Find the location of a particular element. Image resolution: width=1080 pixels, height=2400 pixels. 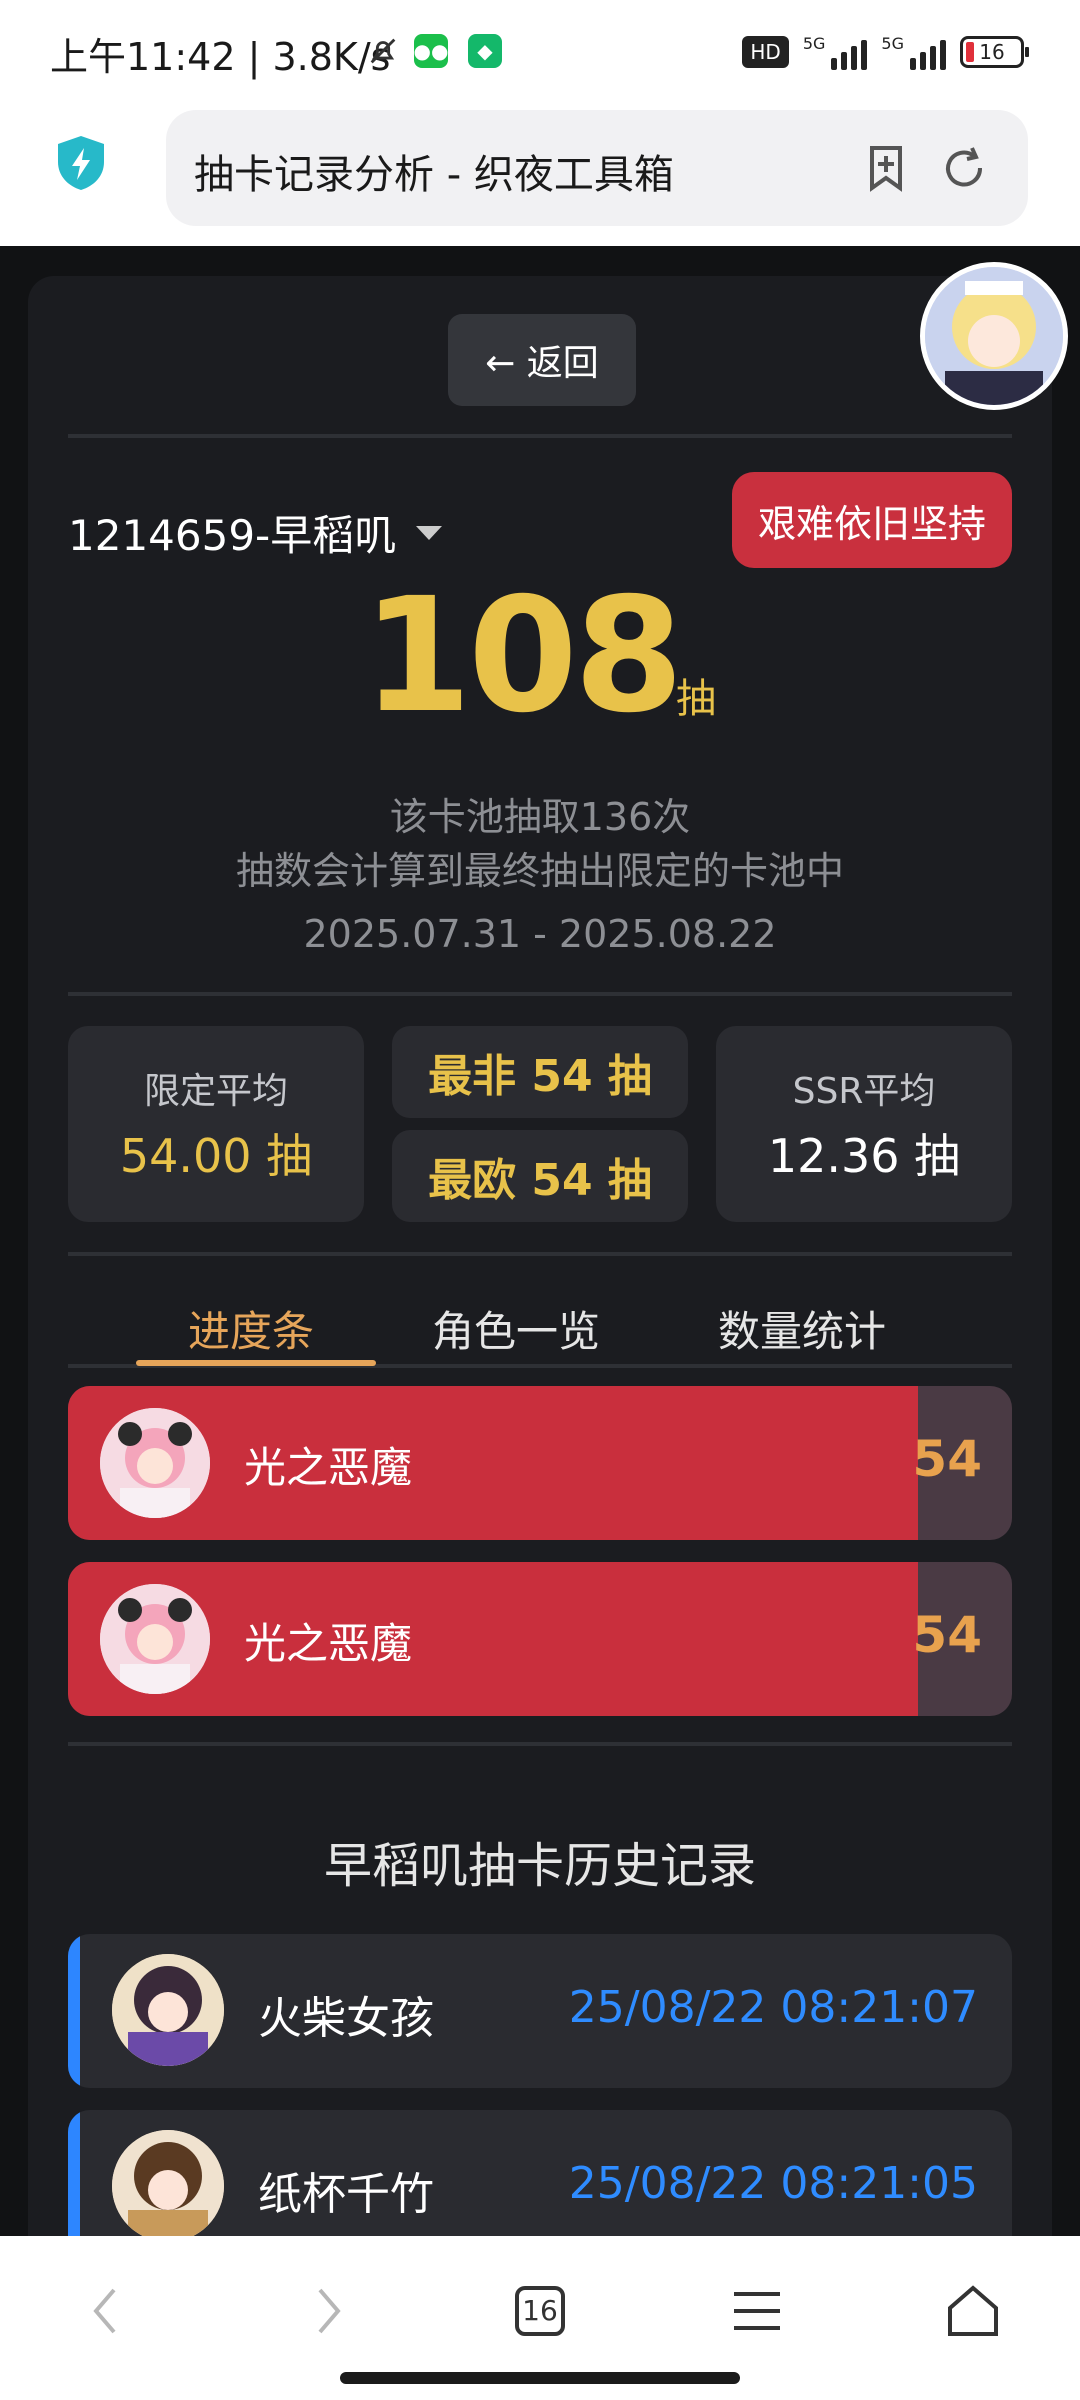

tab-characters: 角色一览 is located at coordinates (516, 1328).